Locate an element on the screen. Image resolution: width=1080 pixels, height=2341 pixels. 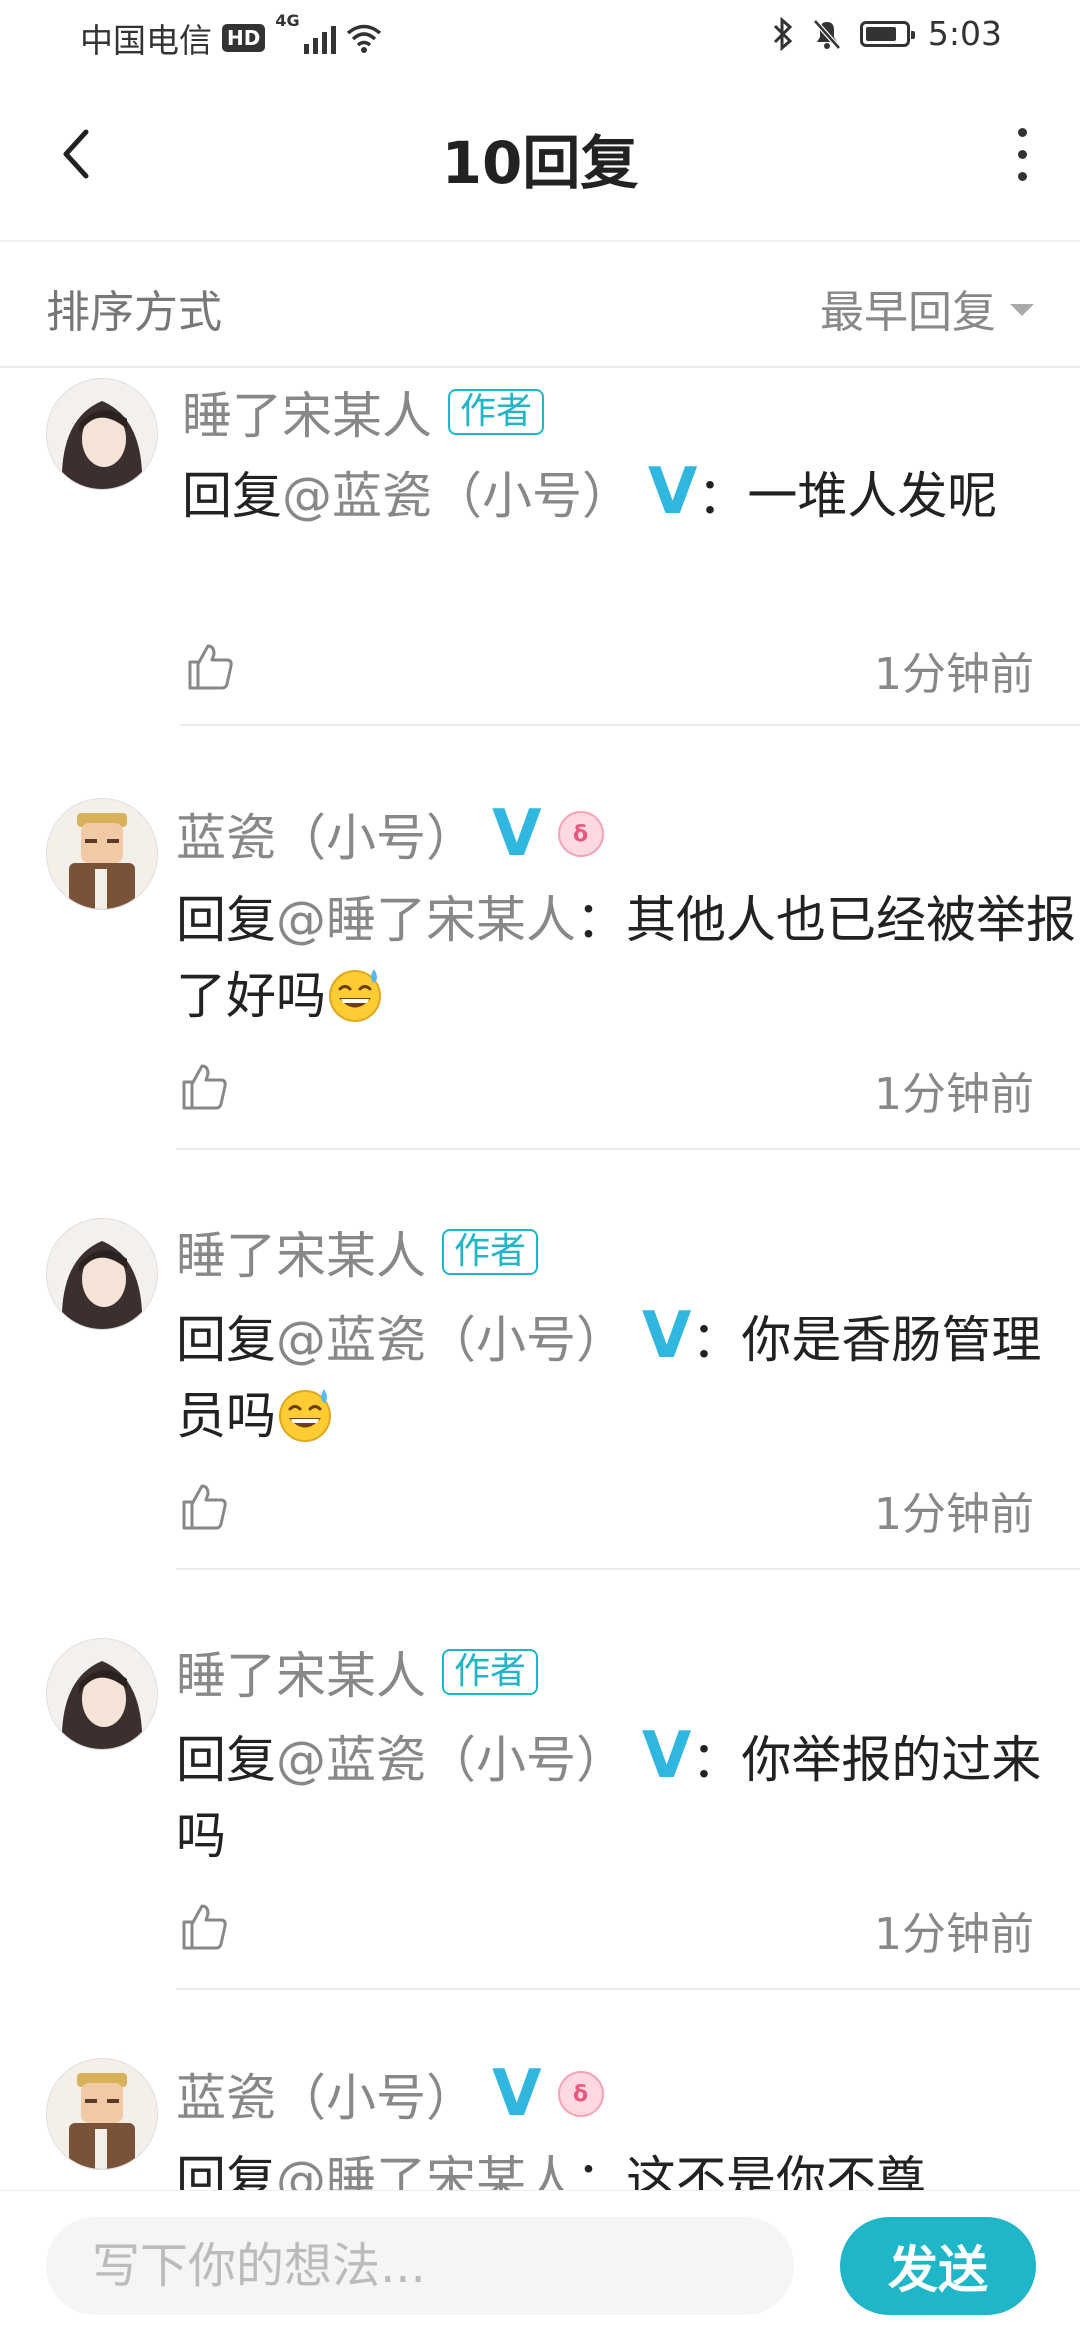
more-button is located at coordinates (1022, 154).